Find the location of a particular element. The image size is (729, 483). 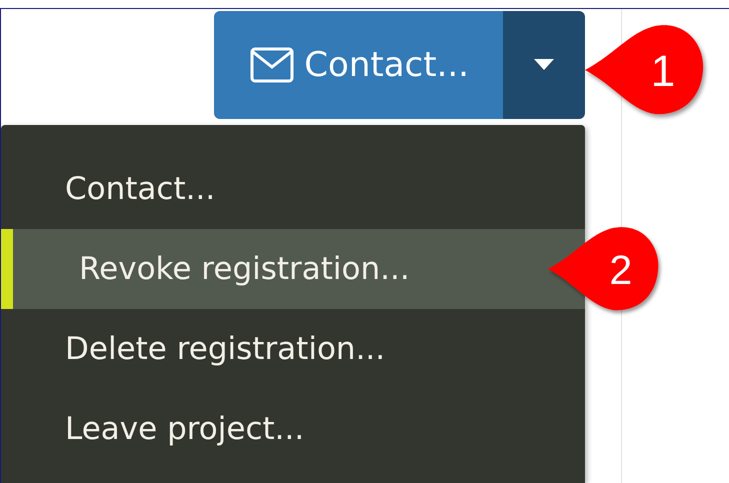

caret-icon is located at coordinates (544, 65).